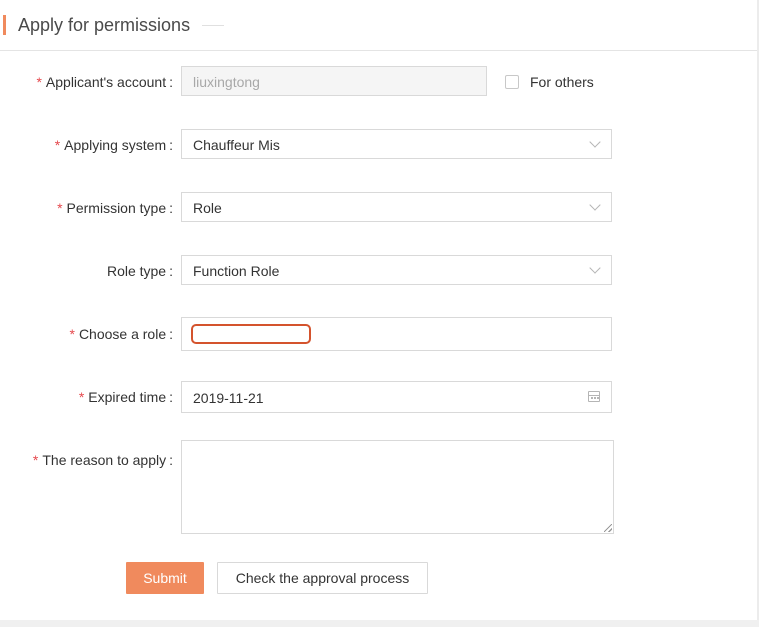  Describe the element at coordinates (207, 208) in the screenshot. I see `permission-type-value: Role` at that location.